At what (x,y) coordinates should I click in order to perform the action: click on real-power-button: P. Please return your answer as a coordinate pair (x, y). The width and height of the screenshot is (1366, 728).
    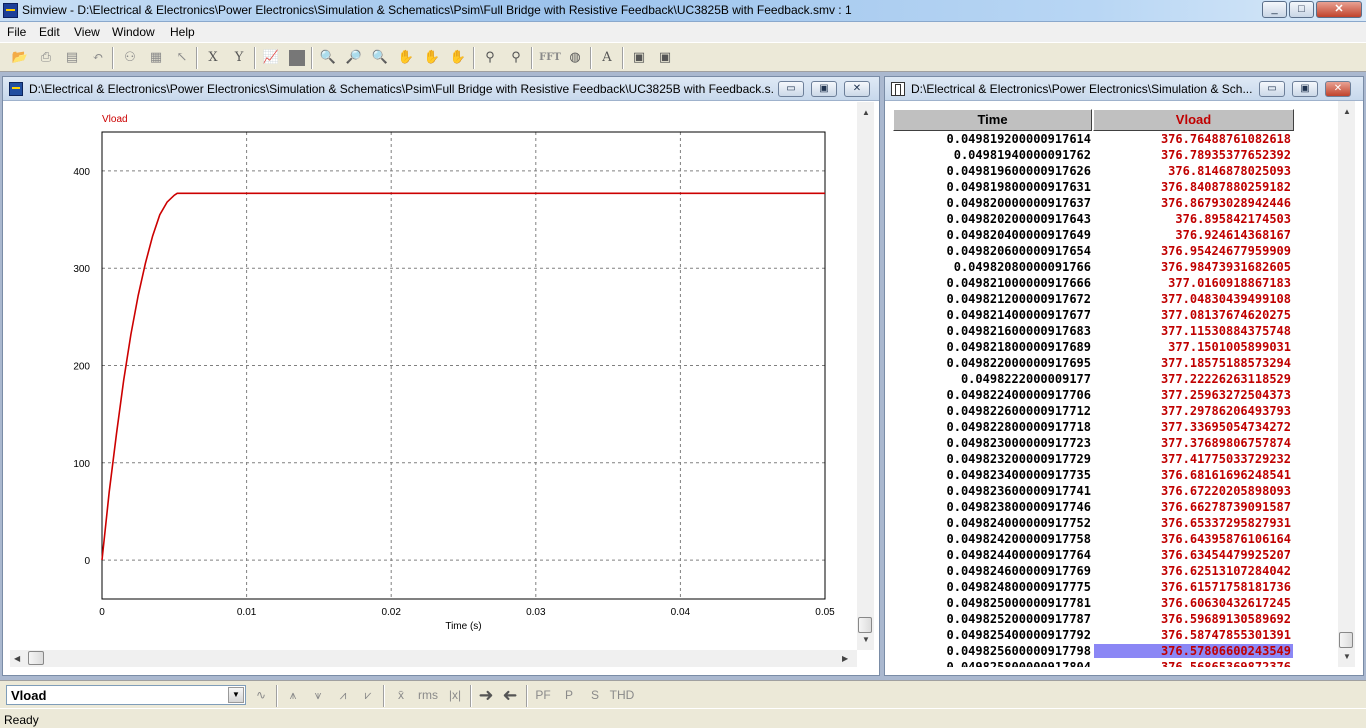
    Looking at the image, I should click on (569, 695).